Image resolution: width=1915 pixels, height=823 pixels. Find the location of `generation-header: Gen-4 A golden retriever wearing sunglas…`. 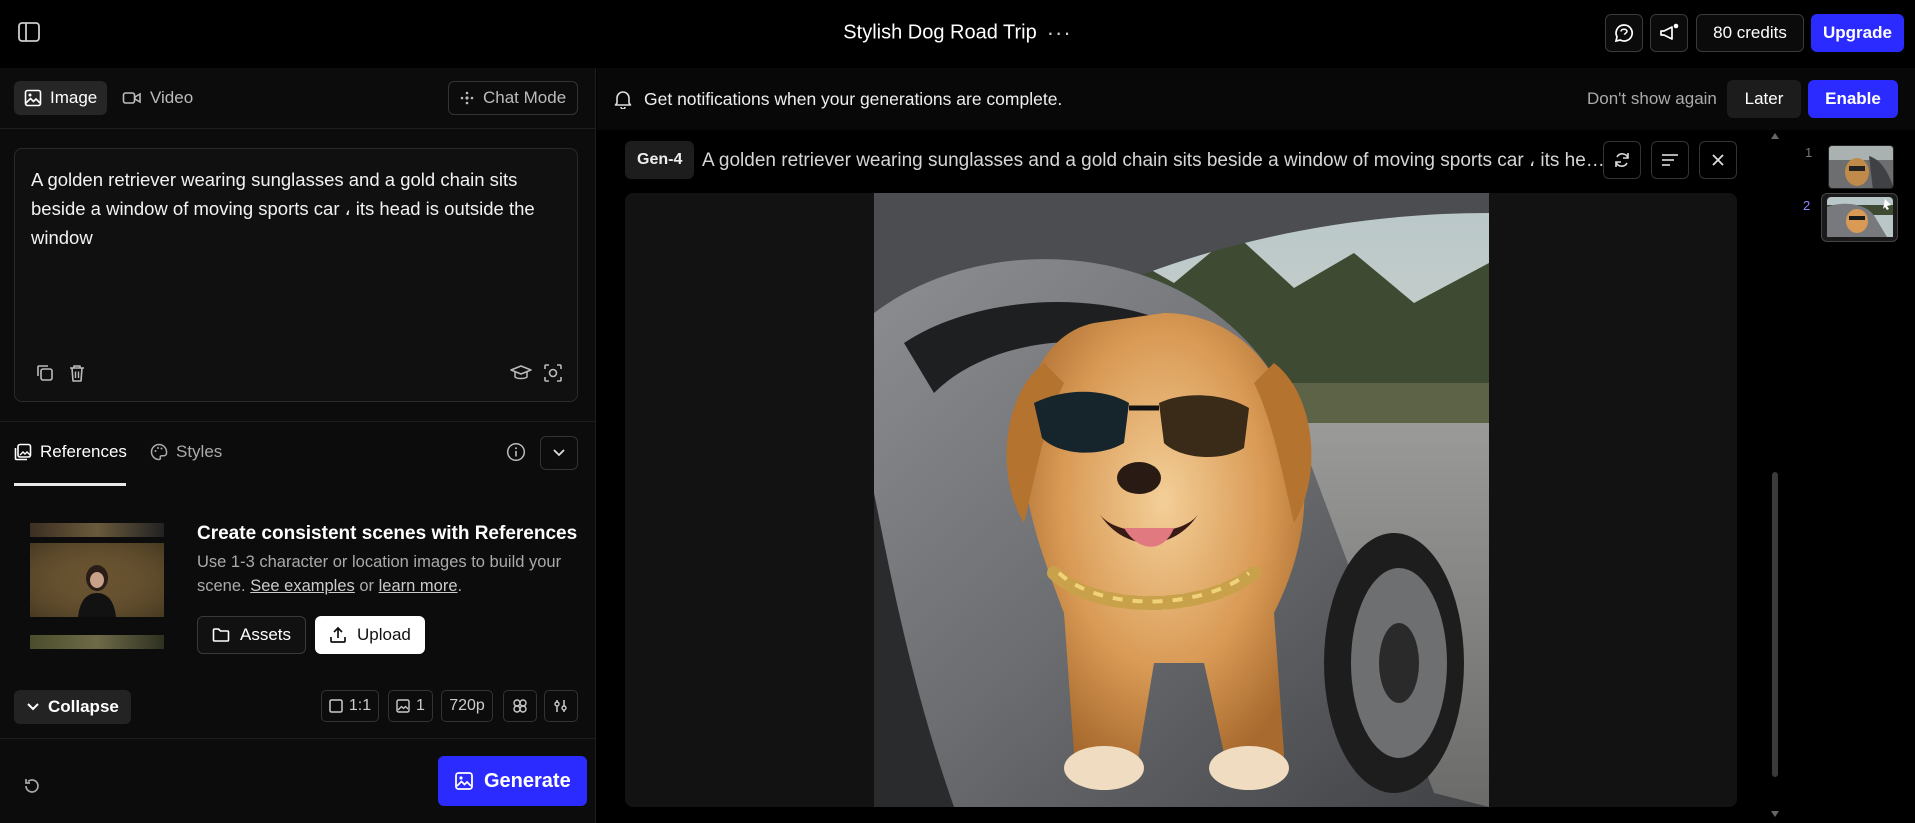

generation-header: Gen-4 A golden retriever wearing sunglas… is located at coordinates (1181, 160).